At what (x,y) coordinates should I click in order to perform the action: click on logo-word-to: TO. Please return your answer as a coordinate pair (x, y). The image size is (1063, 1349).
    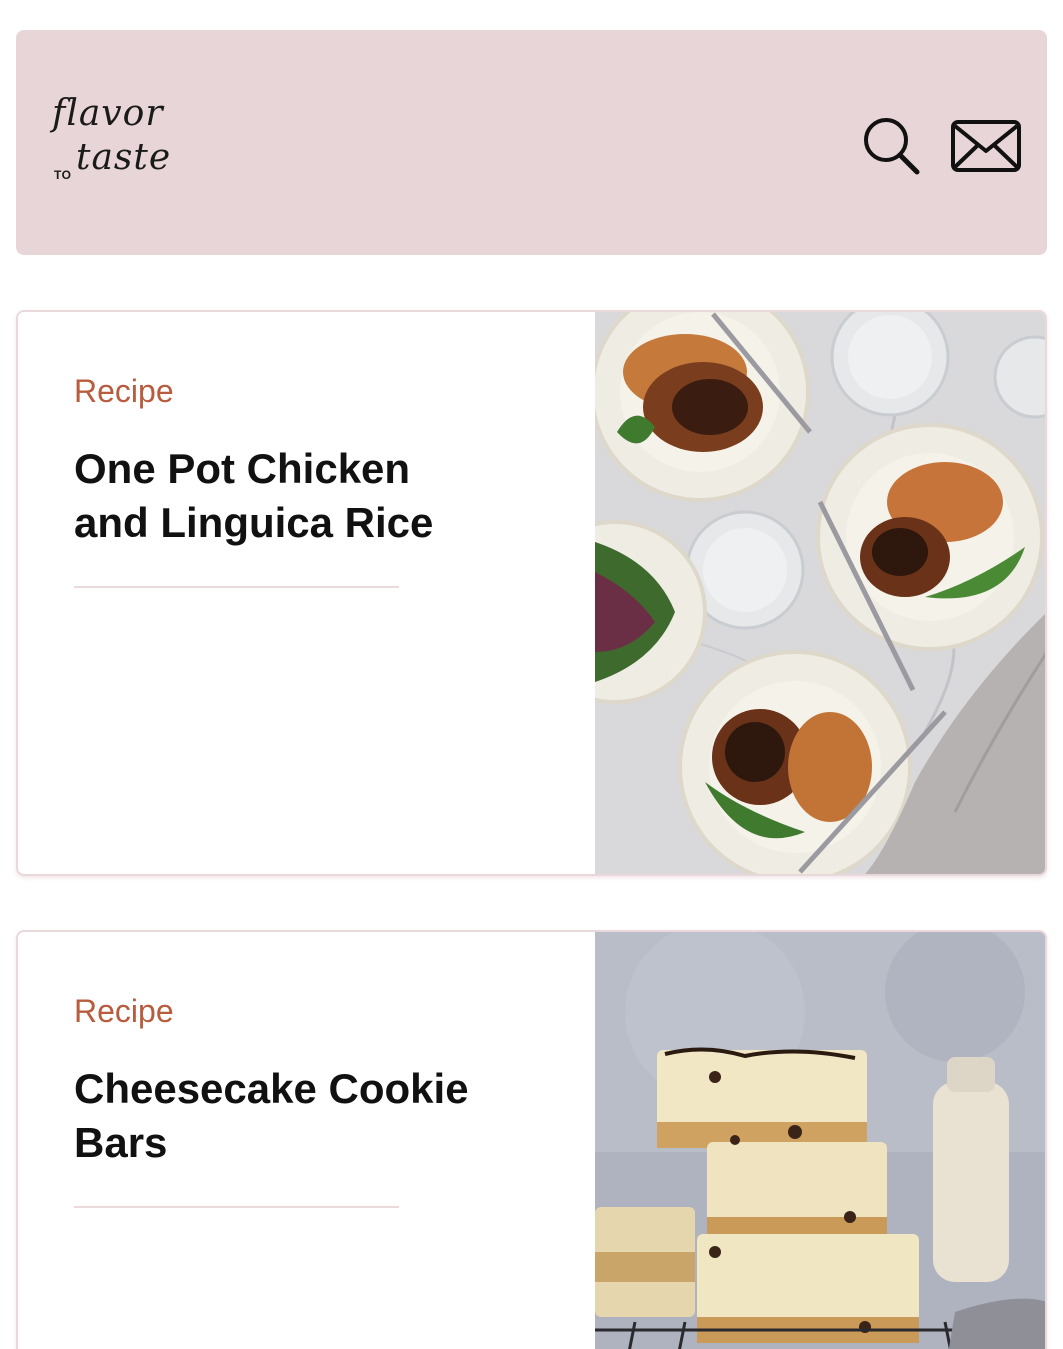
    Looking at the image, I should click on (63, 175).